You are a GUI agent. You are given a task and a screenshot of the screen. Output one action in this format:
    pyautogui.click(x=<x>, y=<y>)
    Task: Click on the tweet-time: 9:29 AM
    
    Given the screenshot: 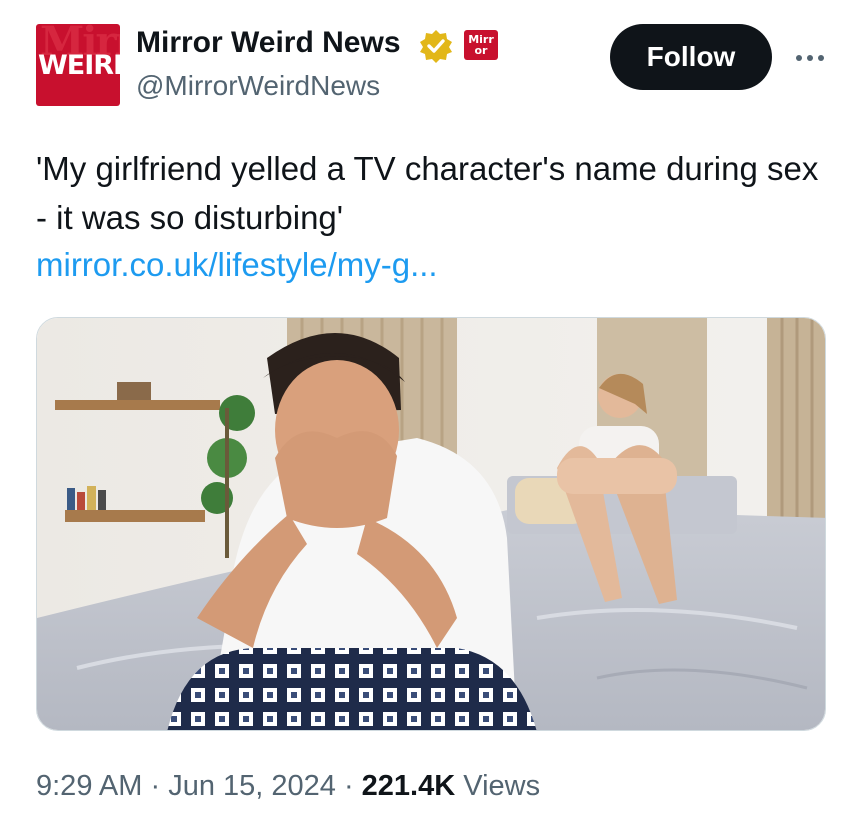 What is the action you would take?
    pyautogui.click(x=89, y=786)
    